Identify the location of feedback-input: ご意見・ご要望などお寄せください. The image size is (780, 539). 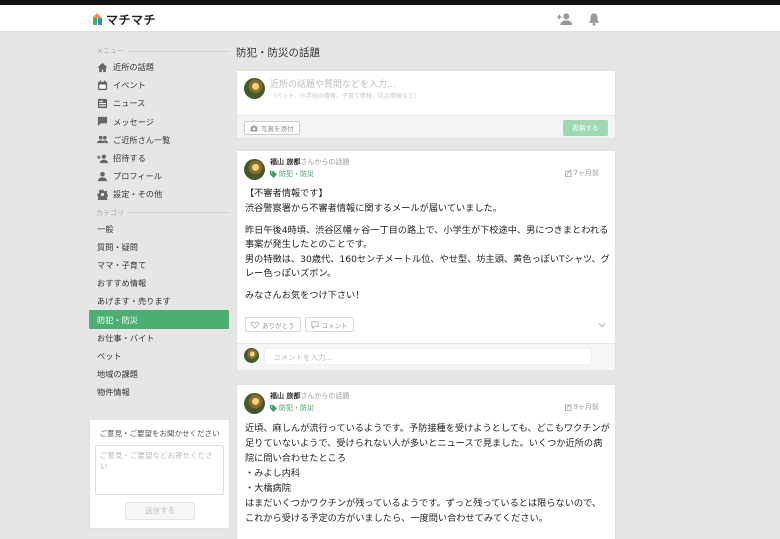
(159, 470).